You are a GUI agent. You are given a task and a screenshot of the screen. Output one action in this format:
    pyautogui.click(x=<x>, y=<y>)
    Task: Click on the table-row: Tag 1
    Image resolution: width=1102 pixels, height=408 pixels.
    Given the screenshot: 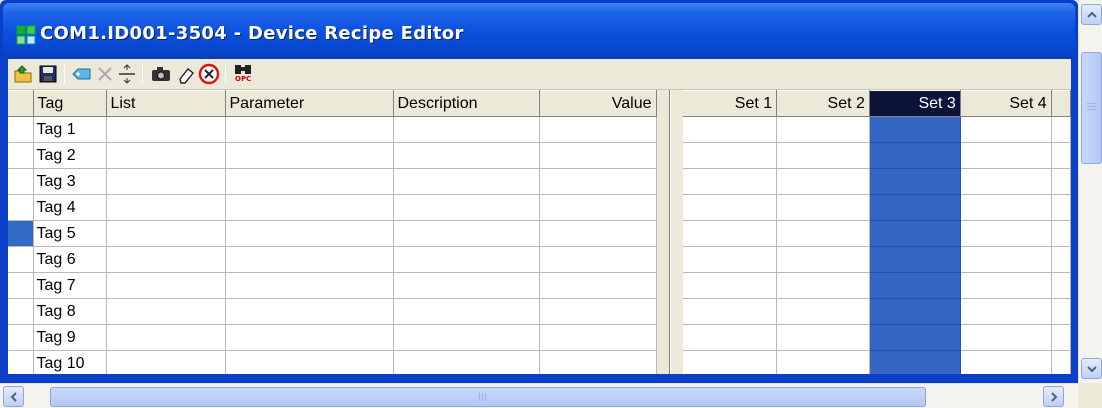 What is the action you would take?
    pyautogui.click(x=332, y=129)
    